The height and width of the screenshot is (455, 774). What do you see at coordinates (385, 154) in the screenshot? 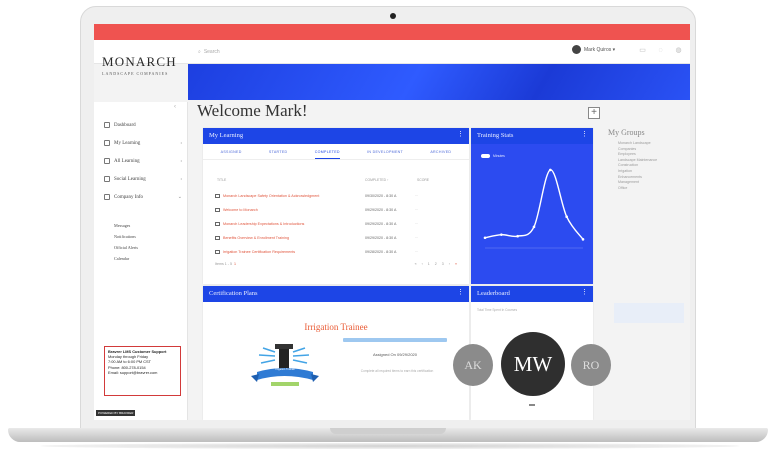
I see `tab-in-development: IN DEVELOPMENT` at bounding box center [385, 154].